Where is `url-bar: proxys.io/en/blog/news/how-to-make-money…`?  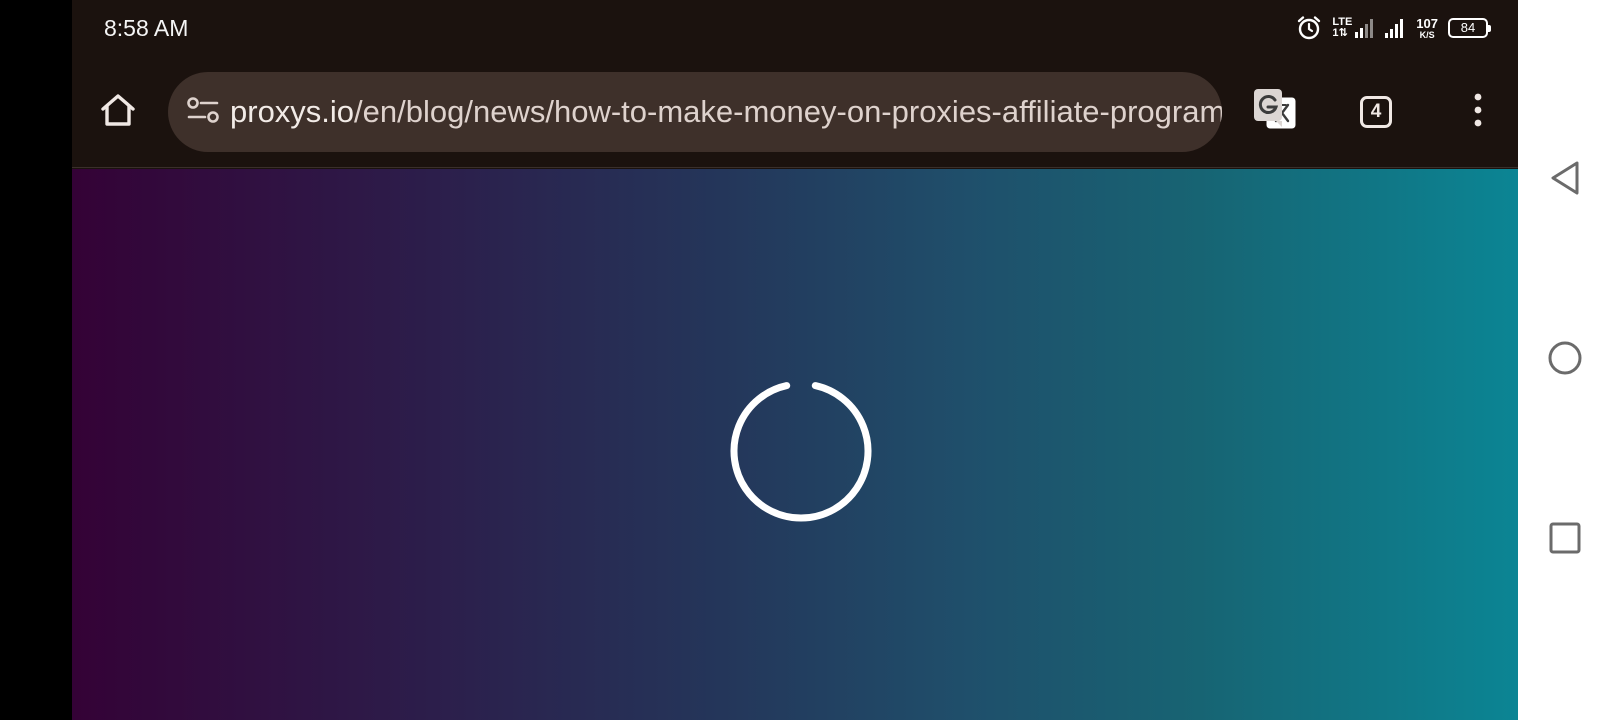
url-bar: proxys.io/en/blog/news/how-to-make-money… is located at coordinates (695, 112).